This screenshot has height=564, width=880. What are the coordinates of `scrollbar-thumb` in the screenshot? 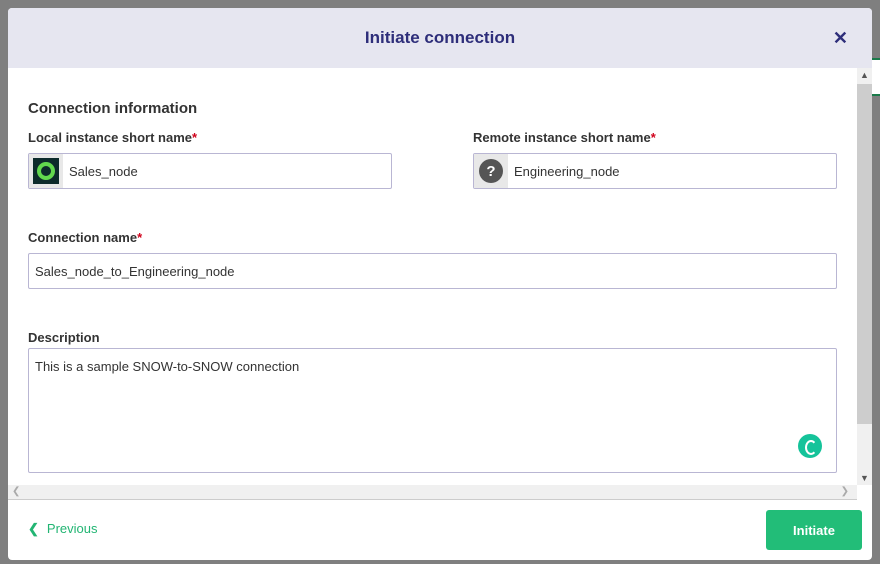 It's located at (864, 254).